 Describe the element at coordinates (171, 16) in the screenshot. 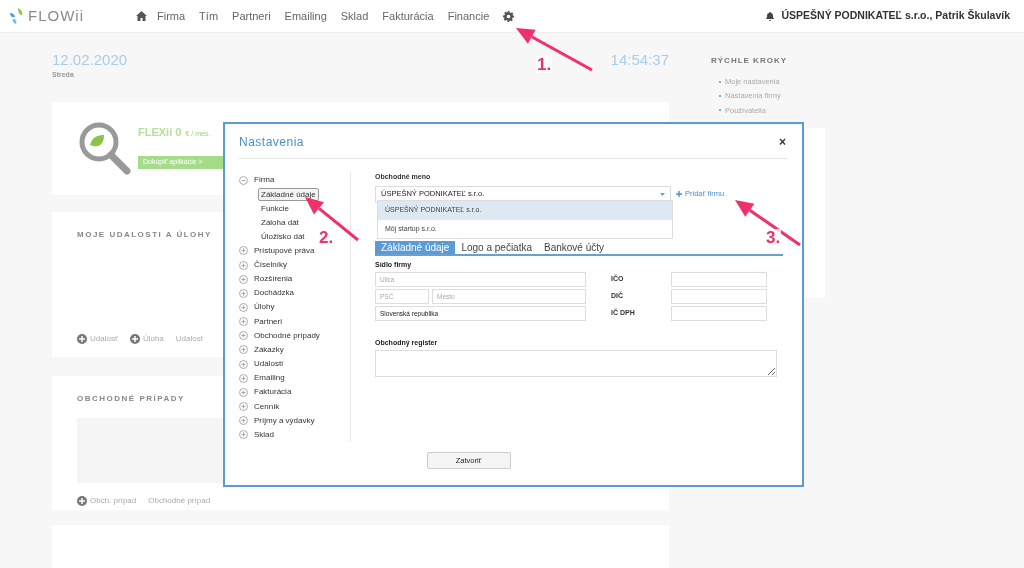

I see `nav-link: Firma` at that location.